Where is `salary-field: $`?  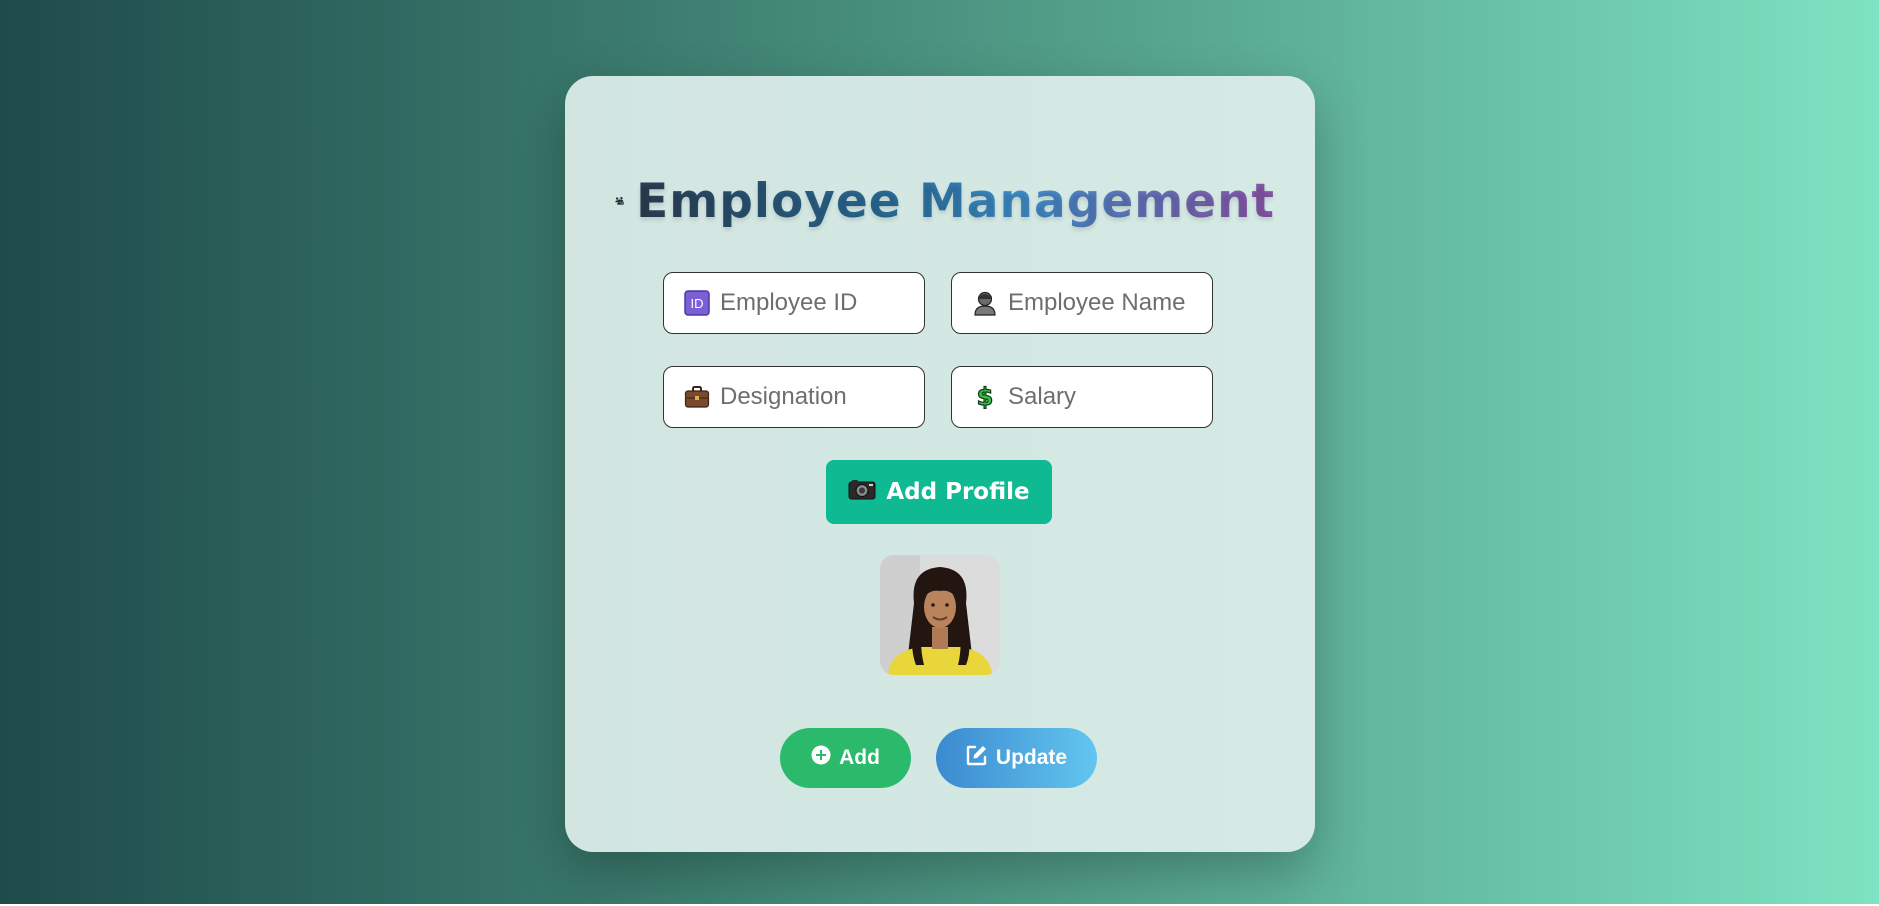 salary-field: $ is located at coordinates (1082, 397).